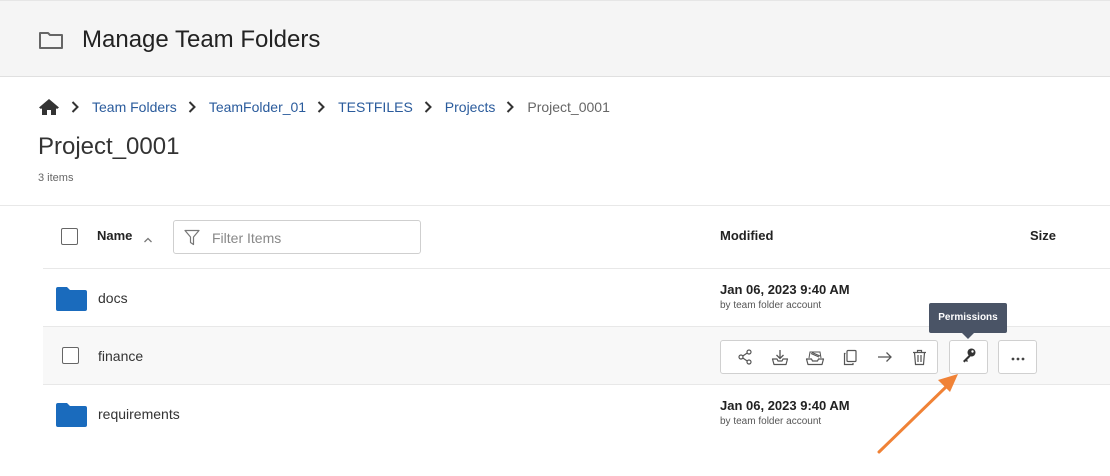 The height and width of the screenshot is (476, 1110). What do you see at coordinates (968, 318) in the screenshot?
I see `permissions-tooltip: Permissions` at bounding box center [968, 318].